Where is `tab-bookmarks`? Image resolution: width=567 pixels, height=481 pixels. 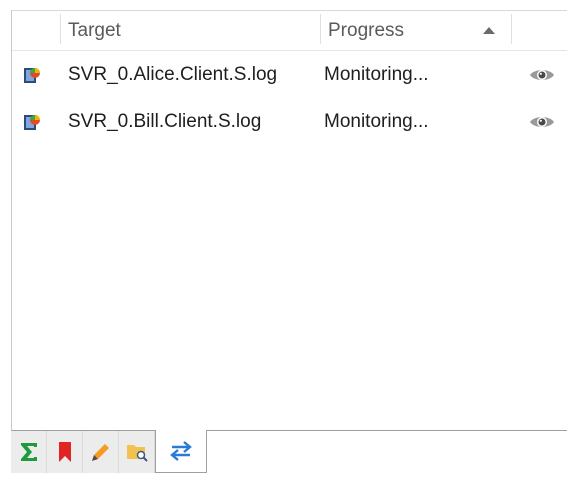
tab-bookmarks is located at coordinates (65, 452).